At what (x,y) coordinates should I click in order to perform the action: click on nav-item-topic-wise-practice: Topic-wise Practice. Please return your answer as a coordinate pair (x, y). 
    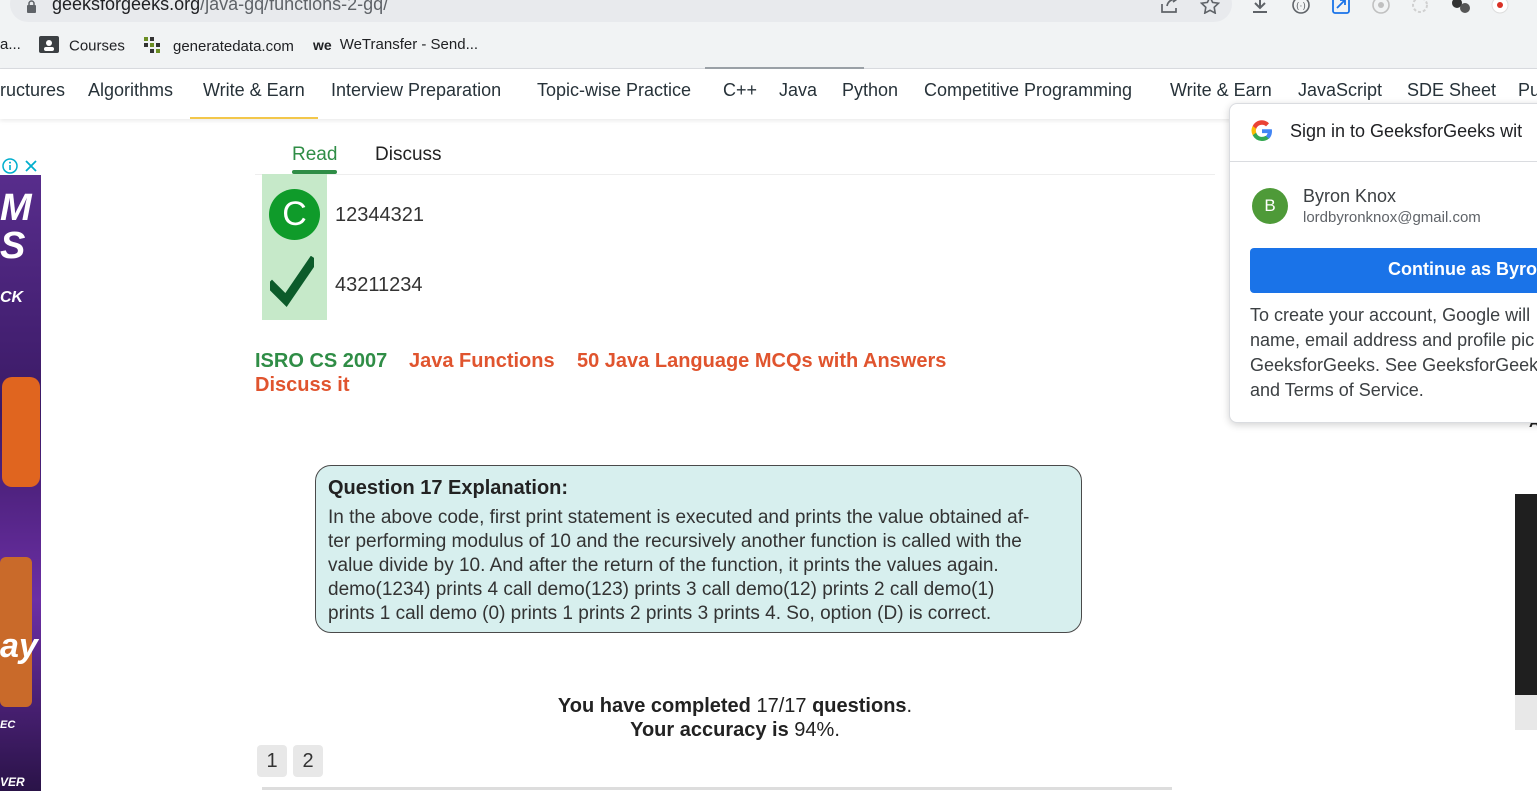
    Looking at the image, I should click on (614, 90).